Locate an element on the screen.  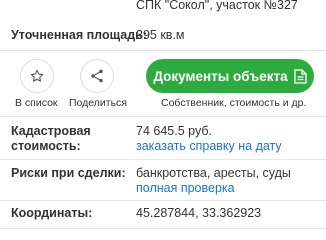
order-certificate-link: заказать справку на дату is located at coordinates (209, 146).